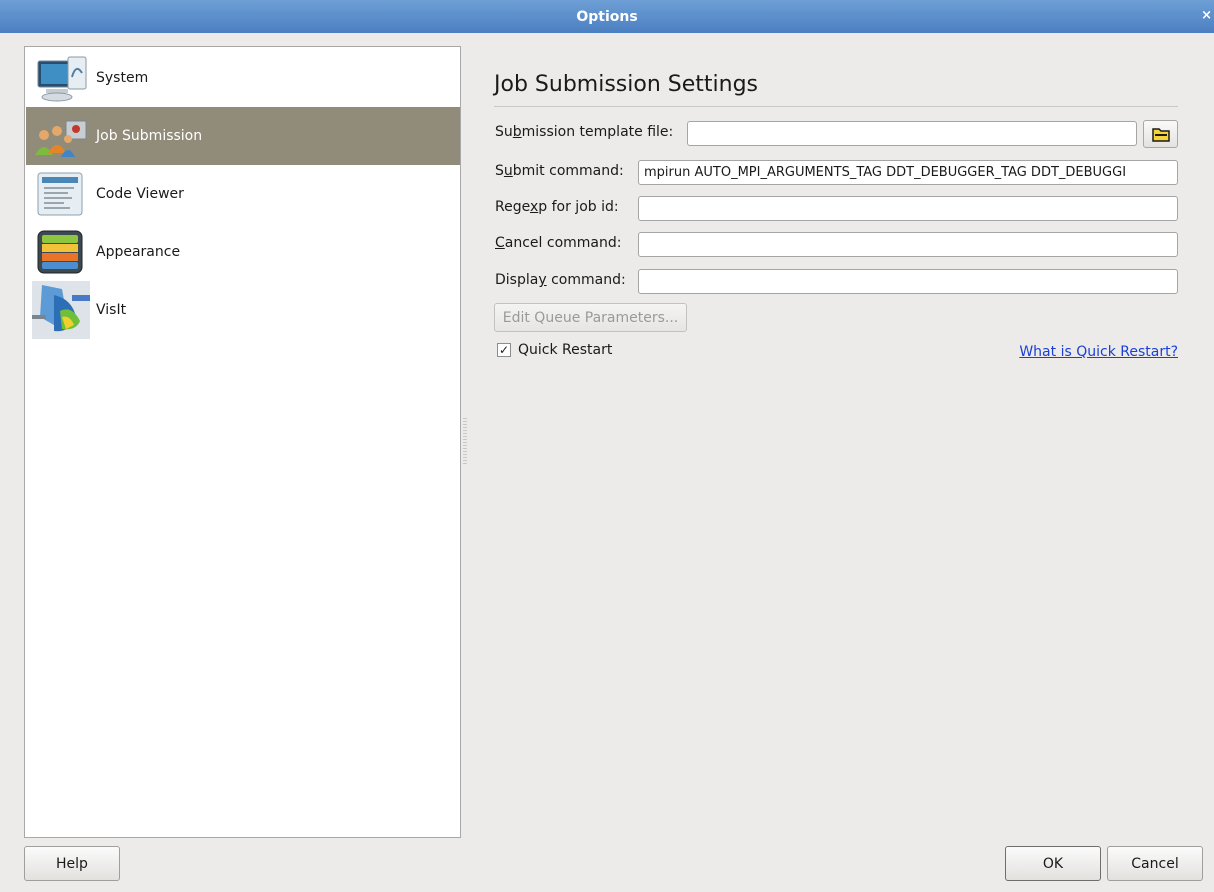 The height and width of the screenshot is (892, 1214). I want to click on window-title: Options, so click(607, 16).